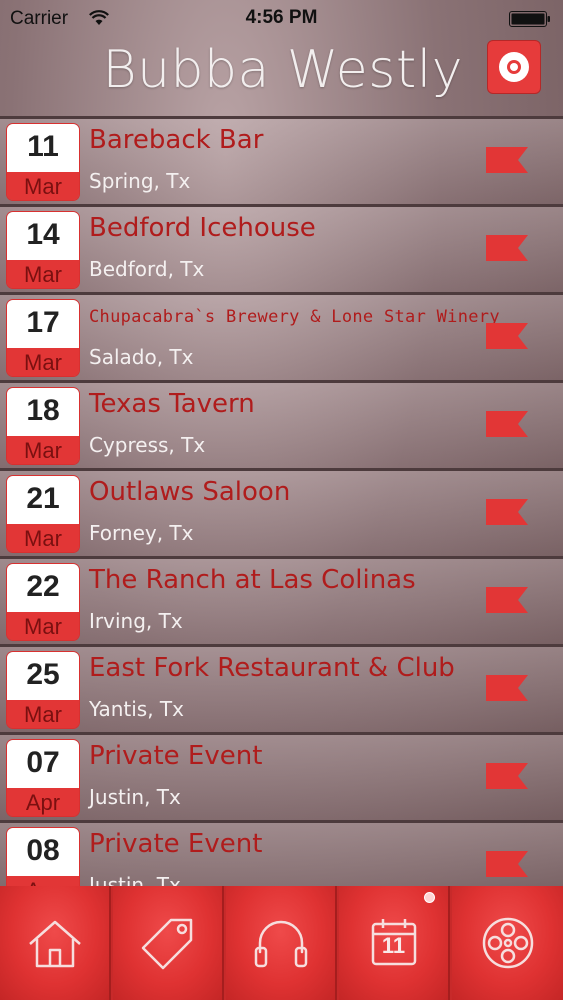  Describe the element at coordinates (147, 269) in the screenshot. I see `event-city: Bedford, Tx` at that location.